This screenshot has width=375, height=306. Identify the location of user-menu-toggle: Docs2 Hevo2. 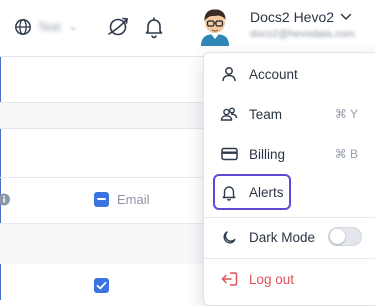
(301, 17).